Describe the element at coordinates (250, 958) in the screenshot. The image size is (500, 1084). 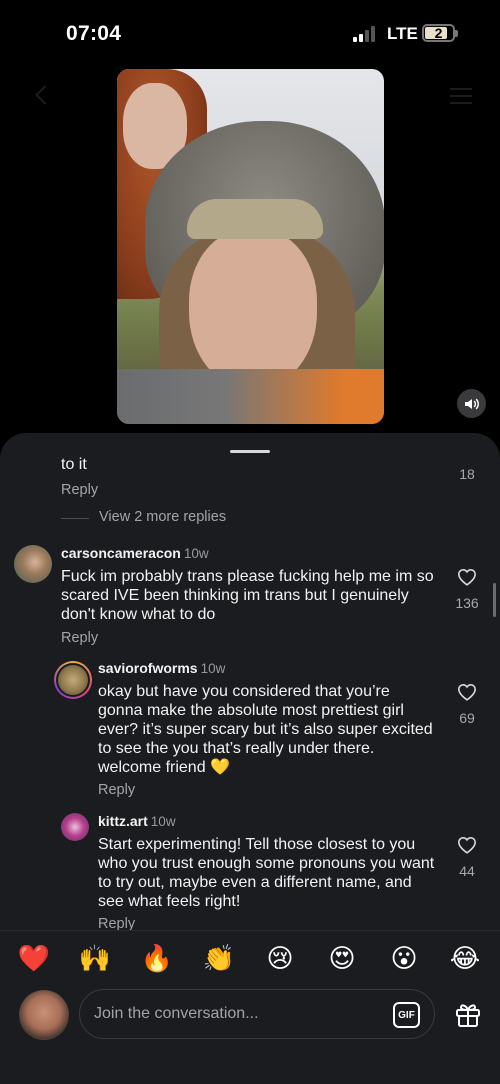
I see `emoji-quick-bar: ❤️ 🙌 🔥 👏 😢 😍 😮 😂` at that location.